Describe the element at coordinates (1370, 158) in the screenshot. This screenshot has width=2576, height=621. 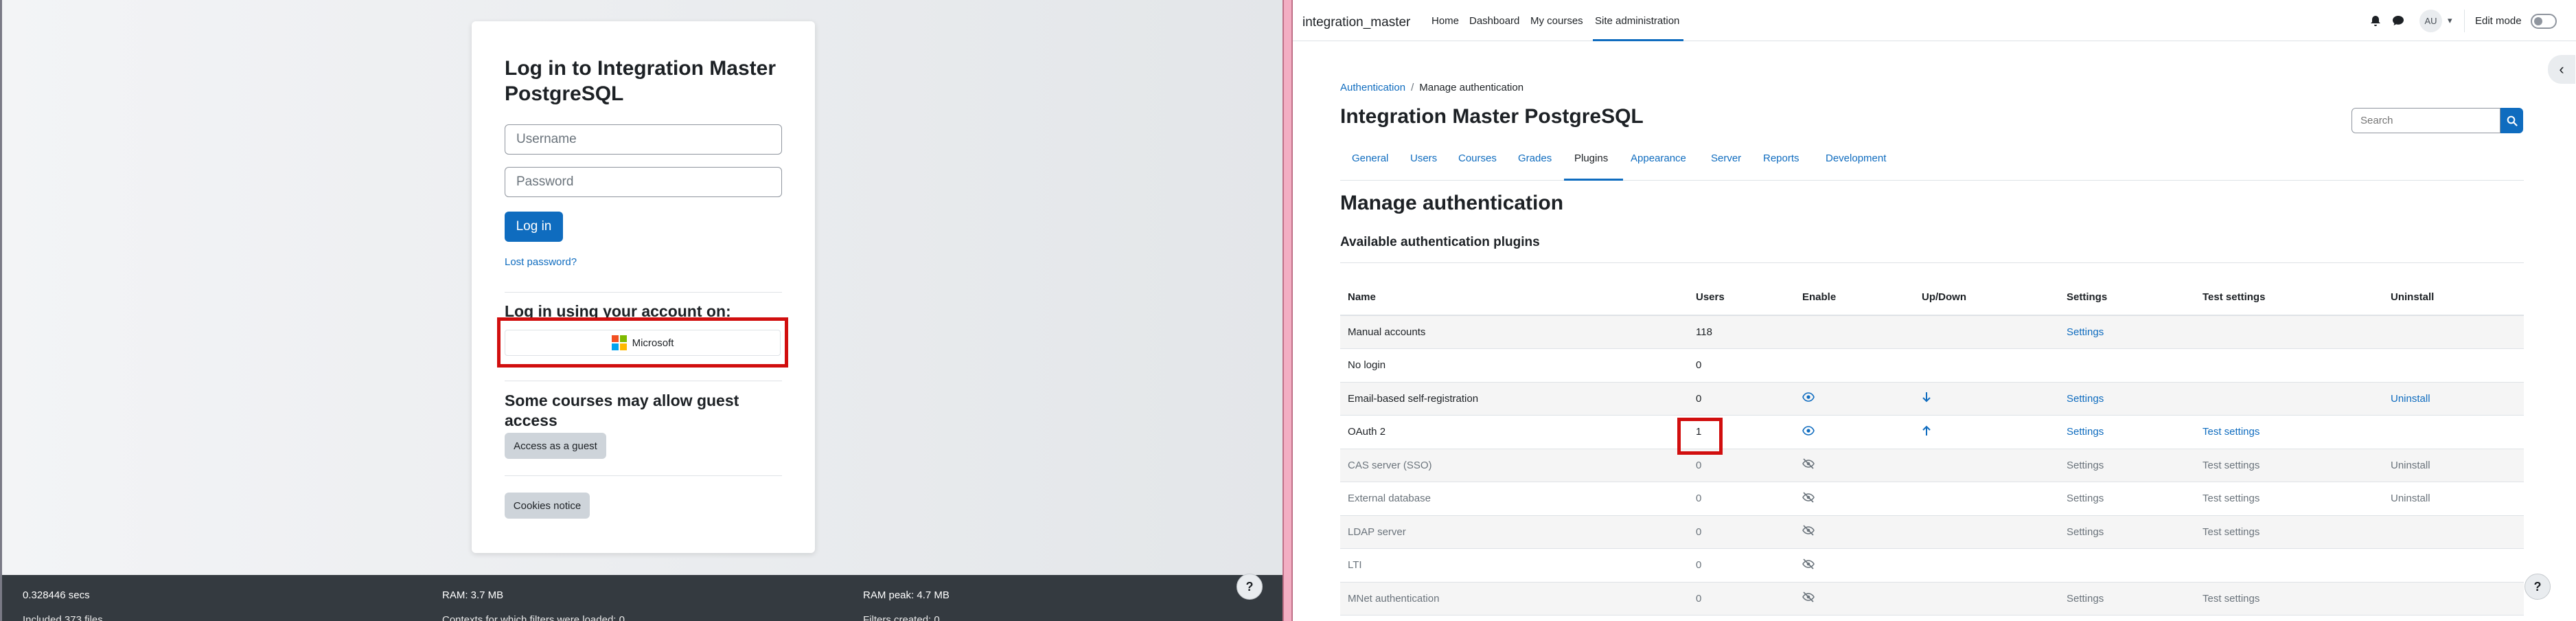
I see `tab-general: General` at that location.